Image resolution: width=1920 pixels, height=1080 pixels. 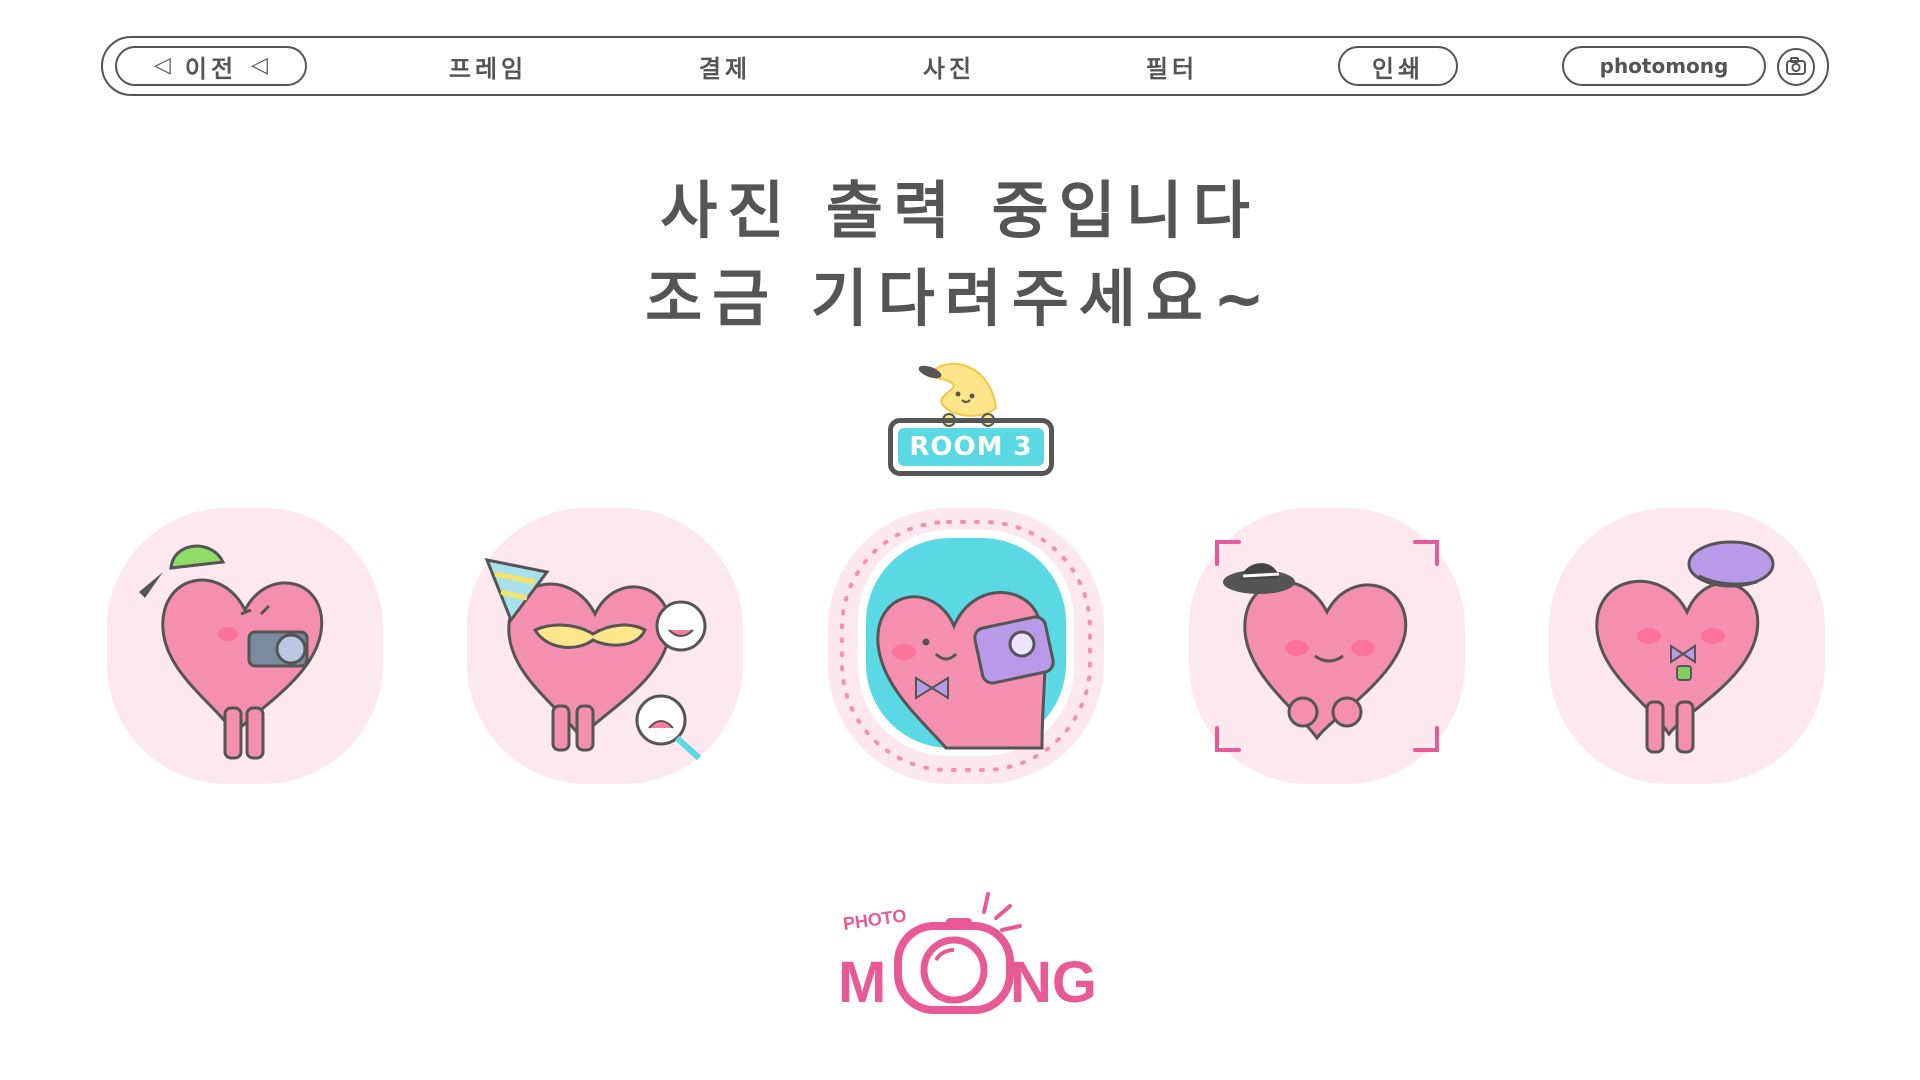 I want to click on status-heading-line2: 조금 기다려주세요~, so click(x=960, y=298).